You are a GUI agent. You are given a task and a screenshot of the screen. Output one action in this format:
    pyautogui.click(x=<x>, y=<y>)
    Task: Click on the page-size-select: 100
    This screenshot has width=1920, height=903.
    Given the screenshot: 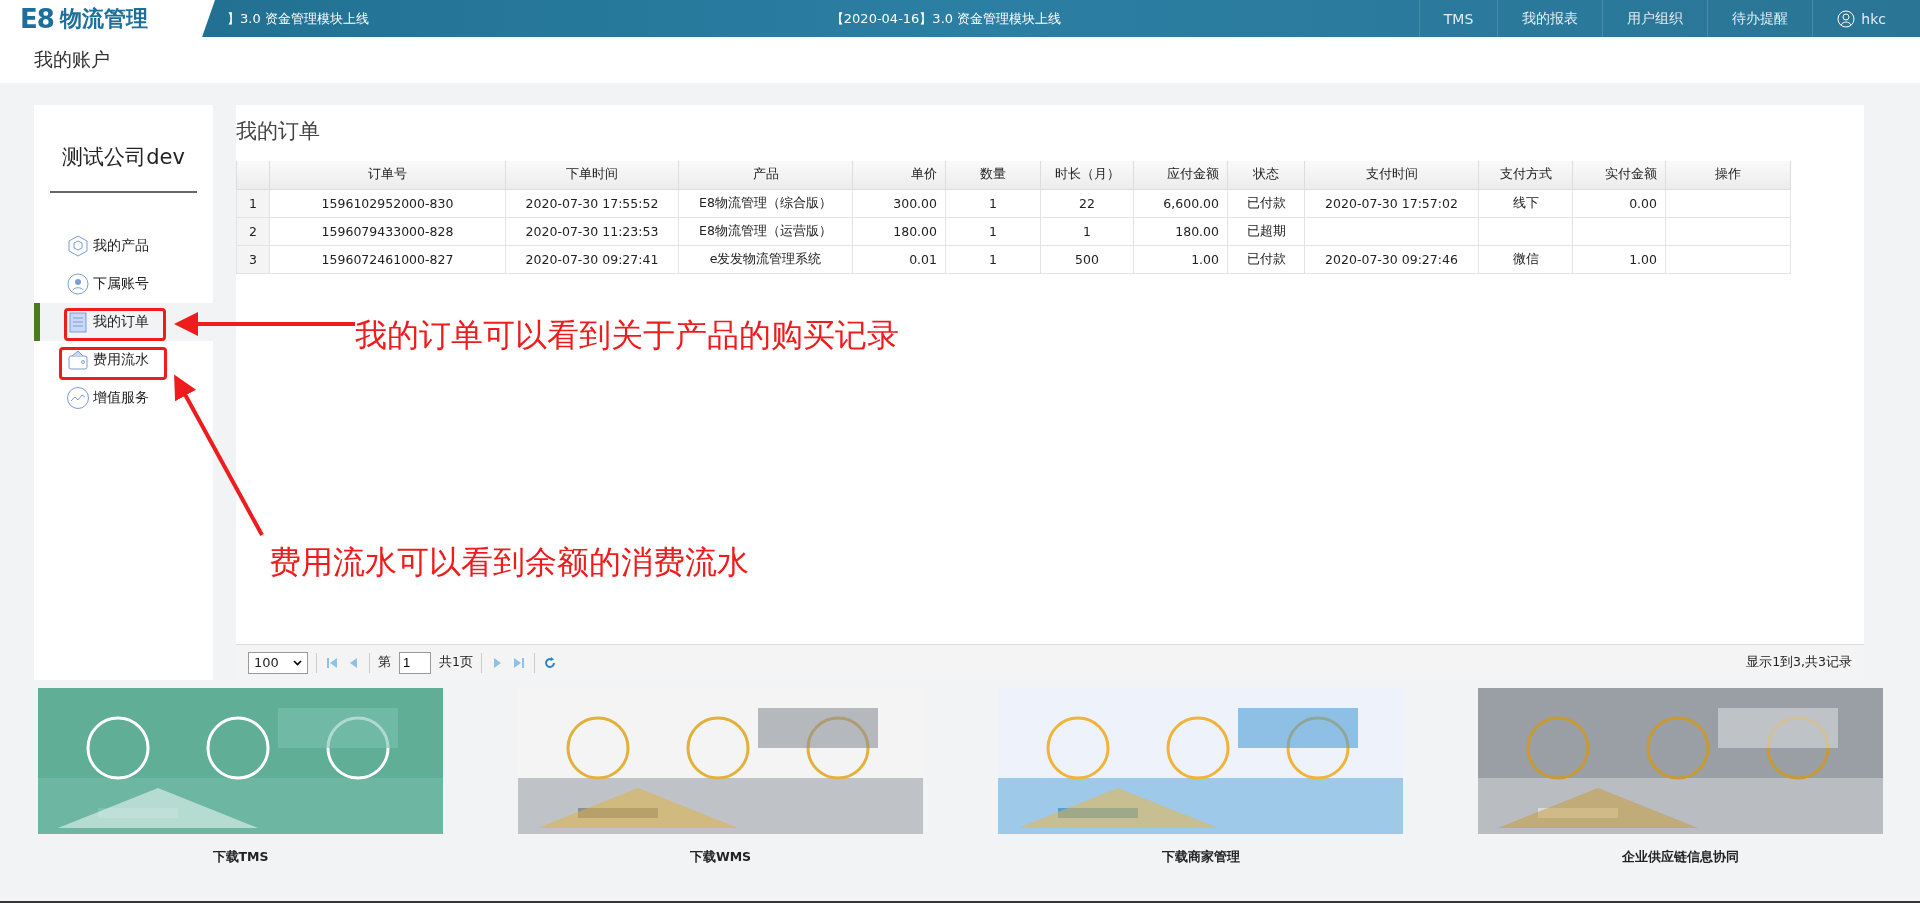 What is the action you would take?
    pyautogui.click(x=278, y=662)
    